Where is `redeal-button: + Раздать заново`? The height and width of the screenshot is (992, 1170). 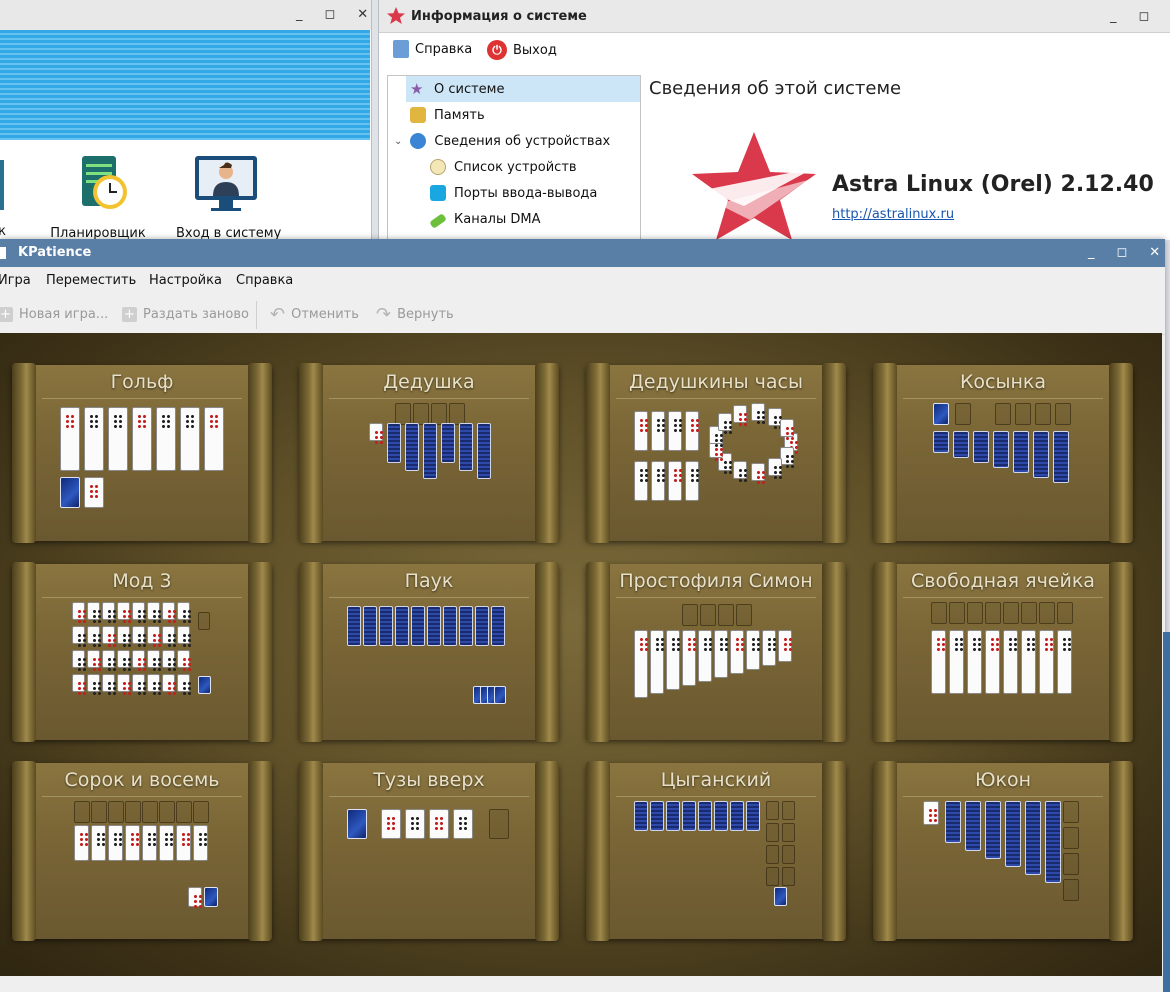 redeal-button: + Раздать заново is located at coordinates (185, 314).